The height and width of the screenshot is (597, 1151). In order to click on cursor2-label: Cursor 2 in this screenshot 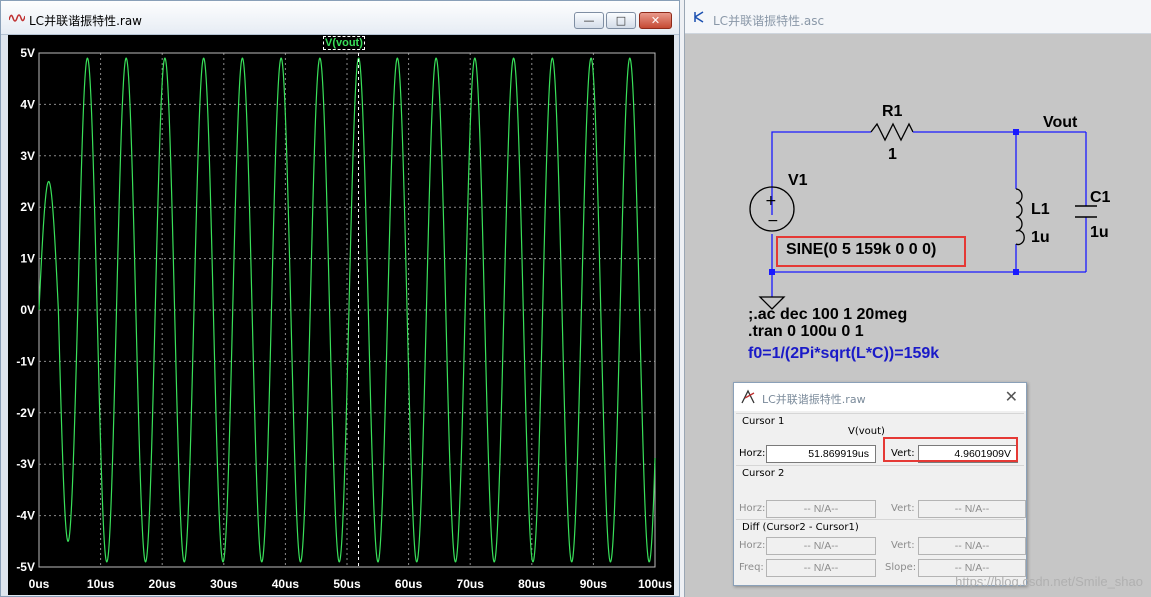, I will do `click(763, 473)`.